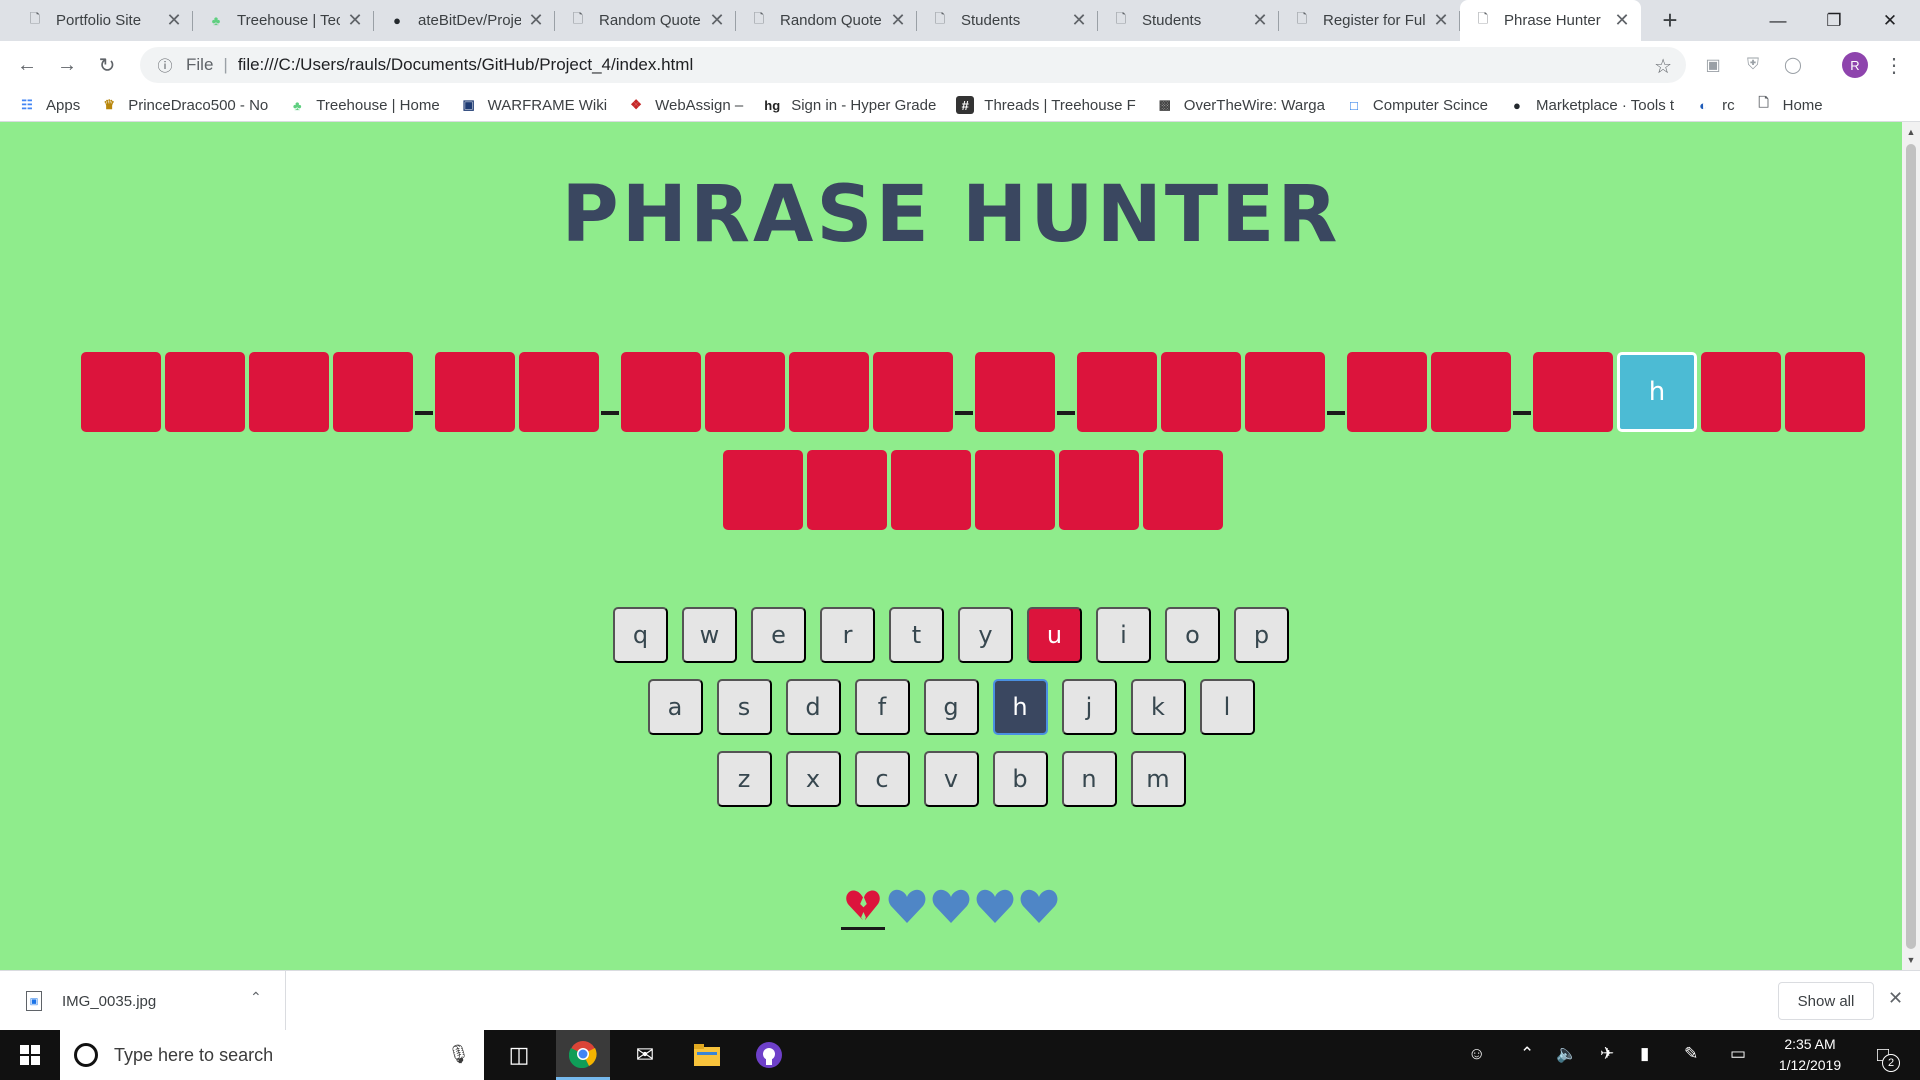  What do you see at coordinates (813, 707) in the screenshot?
I see `key-d: d` at bounding box center [813, 707].